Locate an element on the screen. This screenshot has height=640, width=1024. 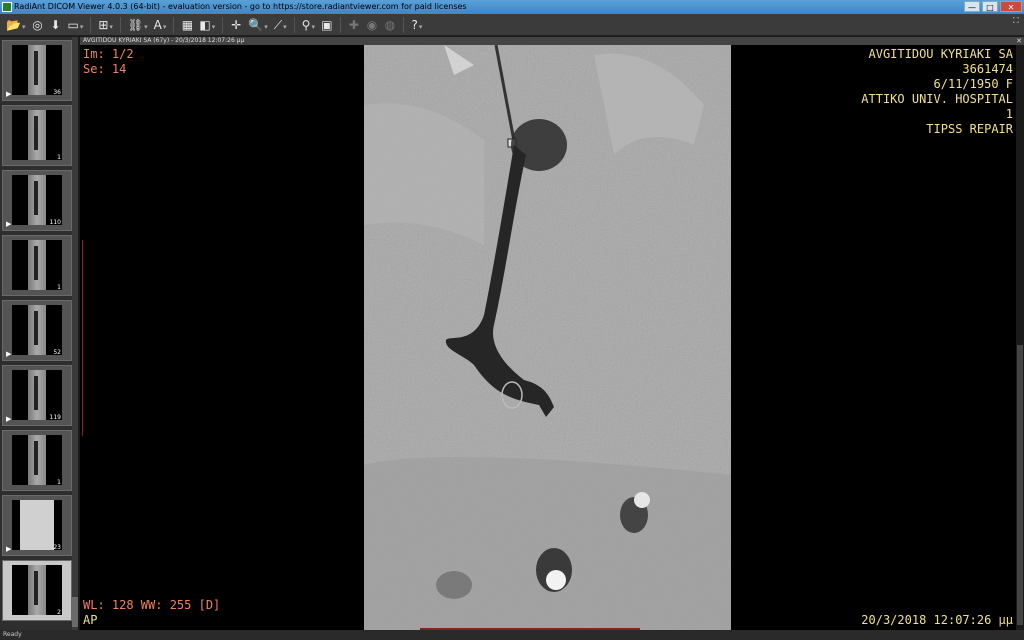
study-description: TIPSS REPAIR is located at coordinates (969, 129).